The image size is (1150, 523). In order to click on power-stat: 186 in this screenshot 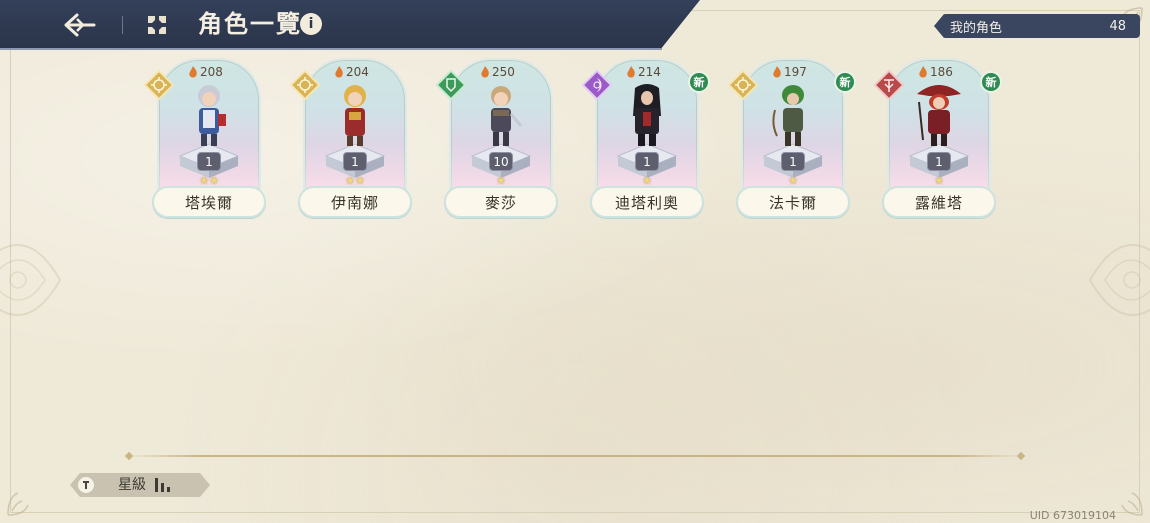, I will do `click(935, 72)`.